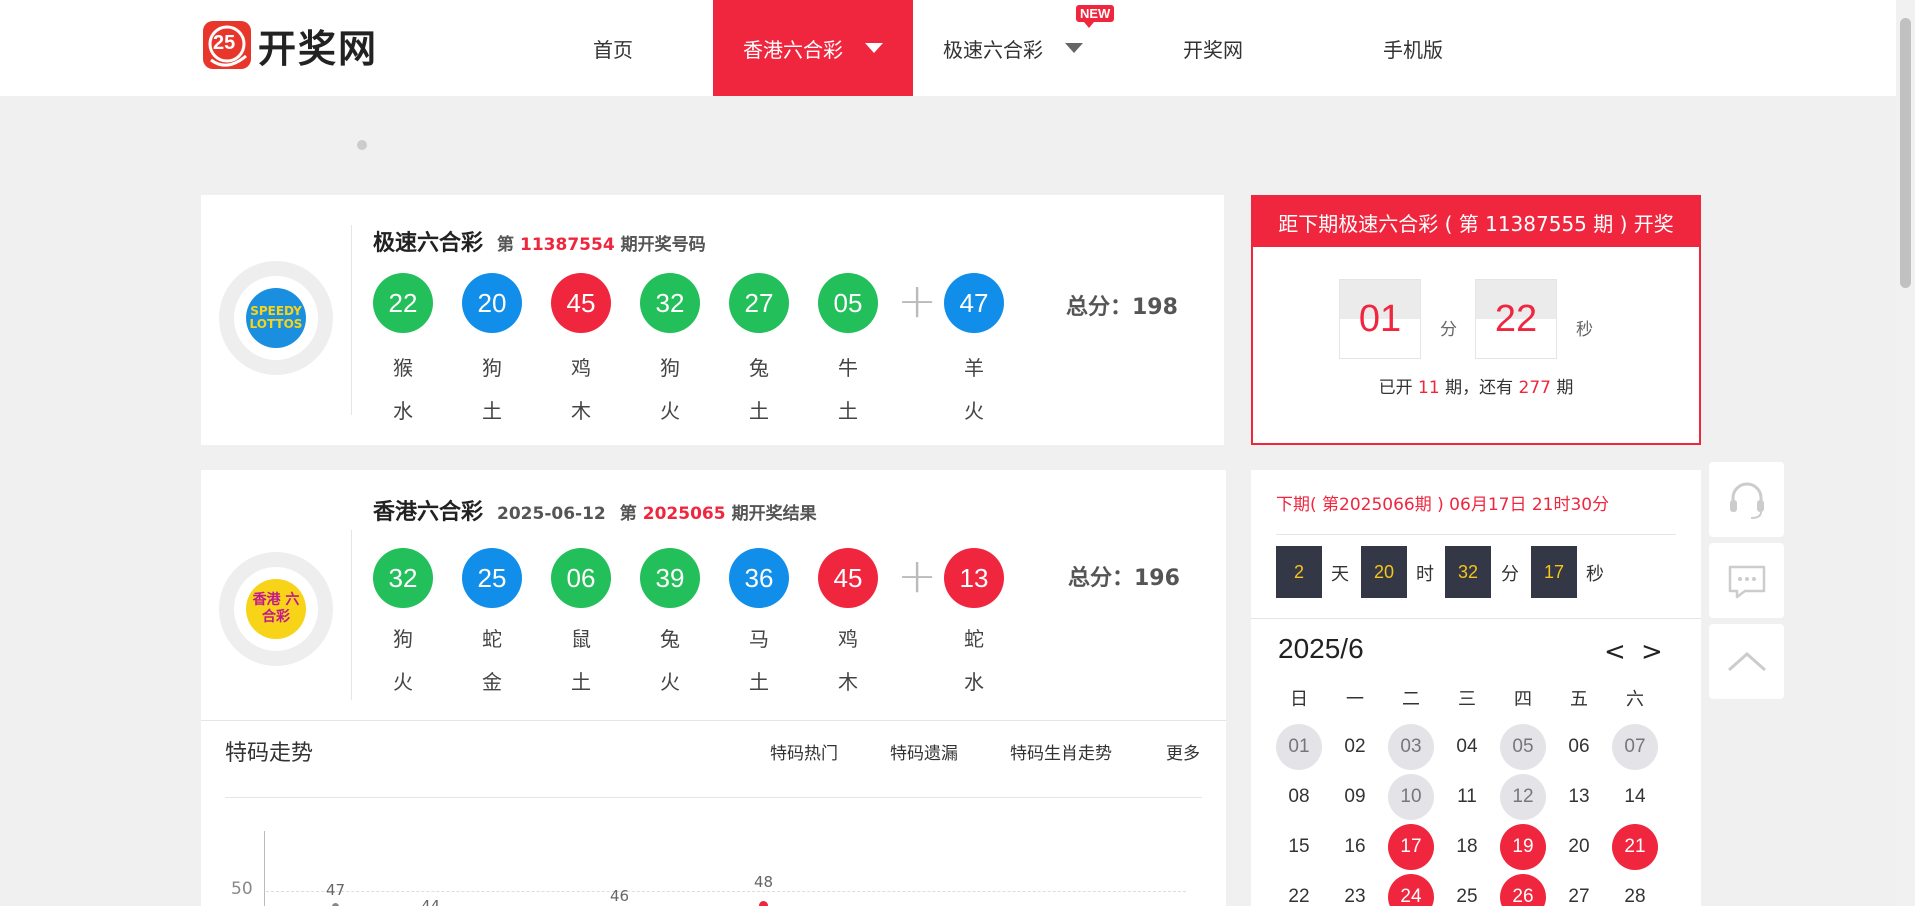 This screenshot has height=906, width=1915. I want to click on calendar-next-button: >, so click(1652, 652).